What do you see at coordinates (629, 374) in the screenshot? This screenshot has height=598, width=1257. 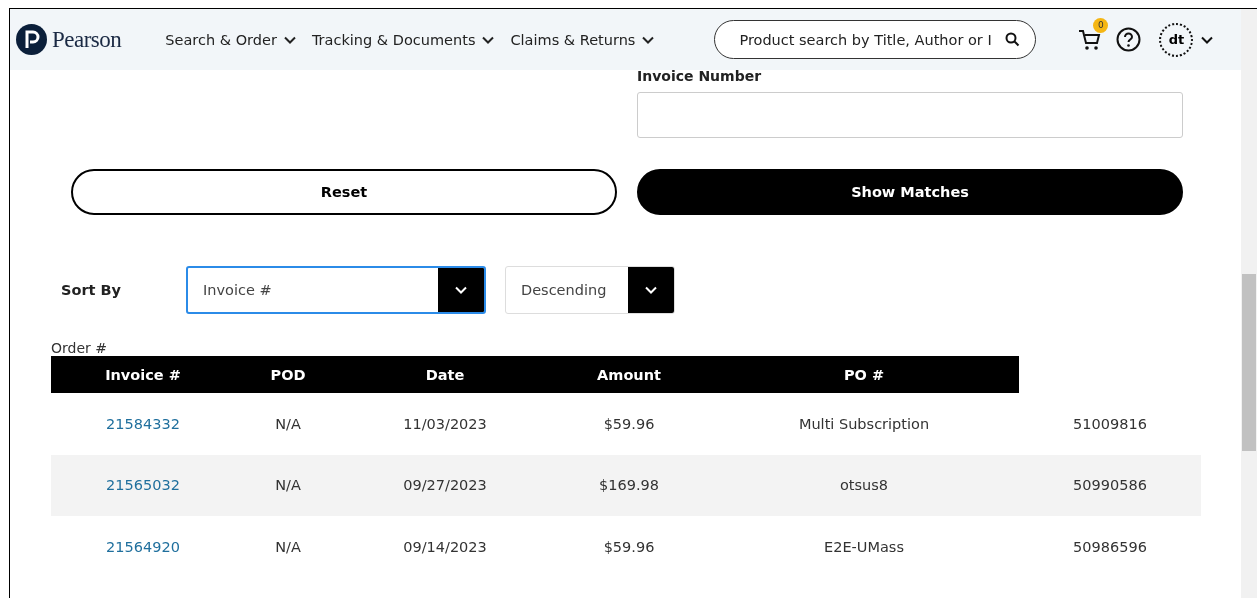 I see `column-header: Amount` at bounding box center [629, 374].